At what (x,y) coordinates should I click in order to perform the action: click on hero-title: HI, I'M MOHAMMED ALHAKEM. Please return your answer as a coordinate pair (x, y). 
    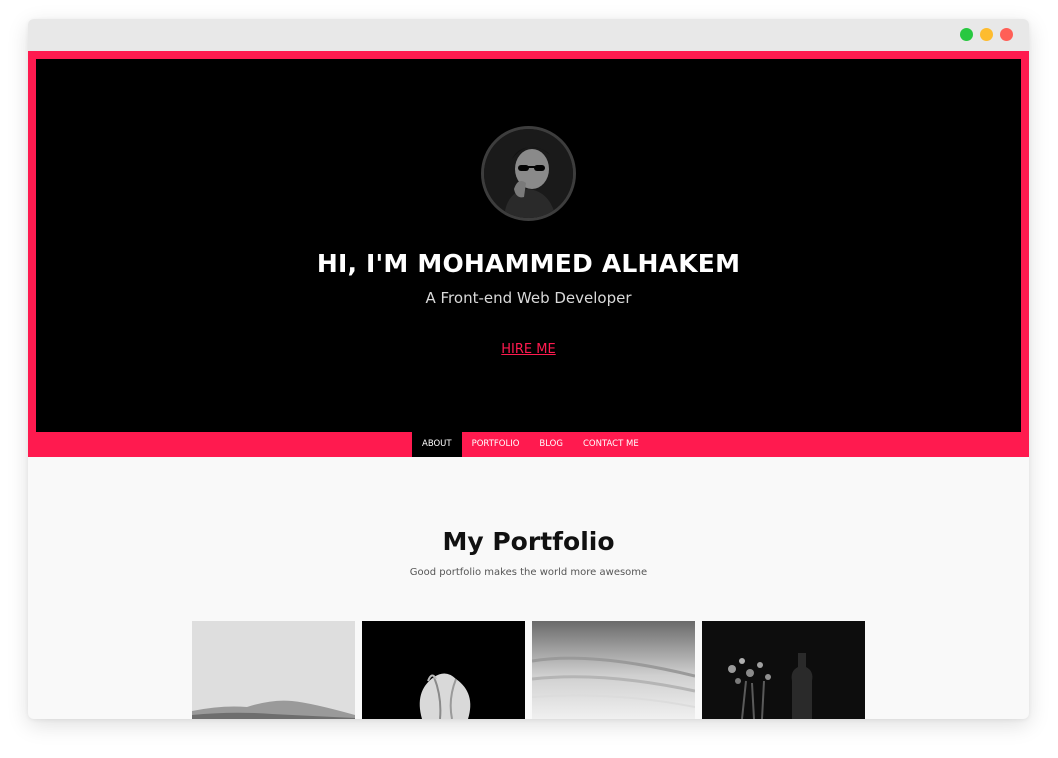
    Looking at the image, I should click on (528, 263).